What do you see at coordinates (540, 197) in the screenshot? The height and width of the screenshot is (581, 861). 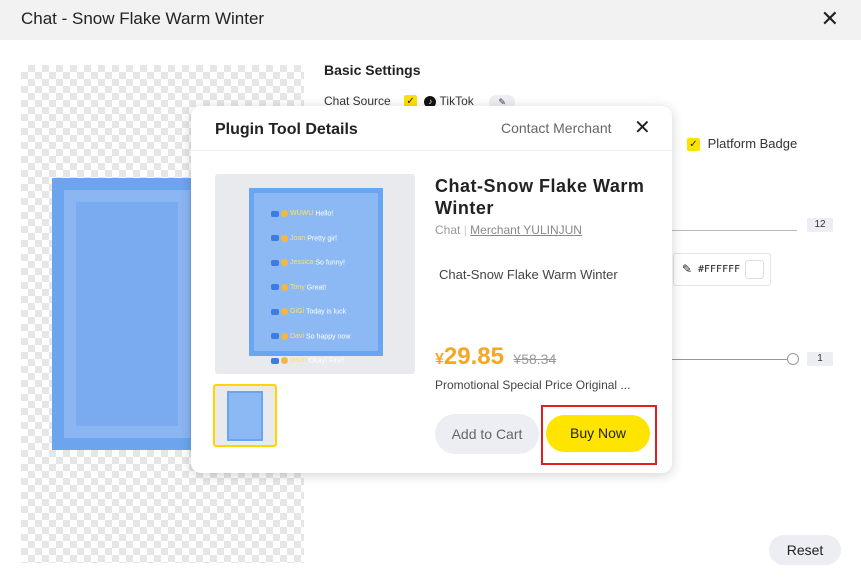 I see `product-name: Chat-Snow Flake Warm Winter` at bounding box center [540, 197].